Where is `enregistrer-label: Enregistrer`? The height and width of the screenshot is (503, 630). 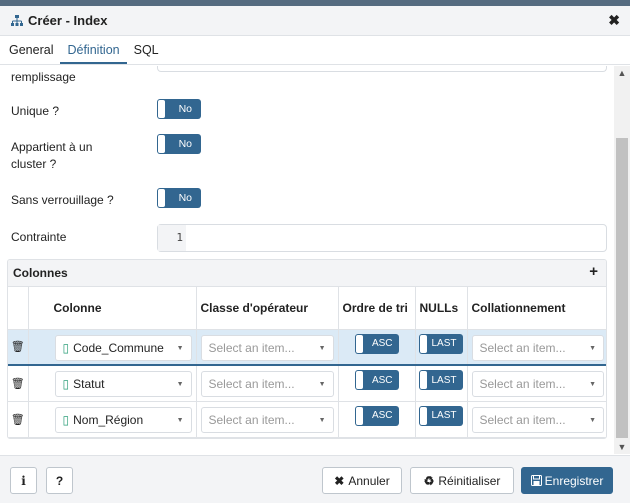
enregistrer-label: Enregistrer is located at coordinates (574, 480).